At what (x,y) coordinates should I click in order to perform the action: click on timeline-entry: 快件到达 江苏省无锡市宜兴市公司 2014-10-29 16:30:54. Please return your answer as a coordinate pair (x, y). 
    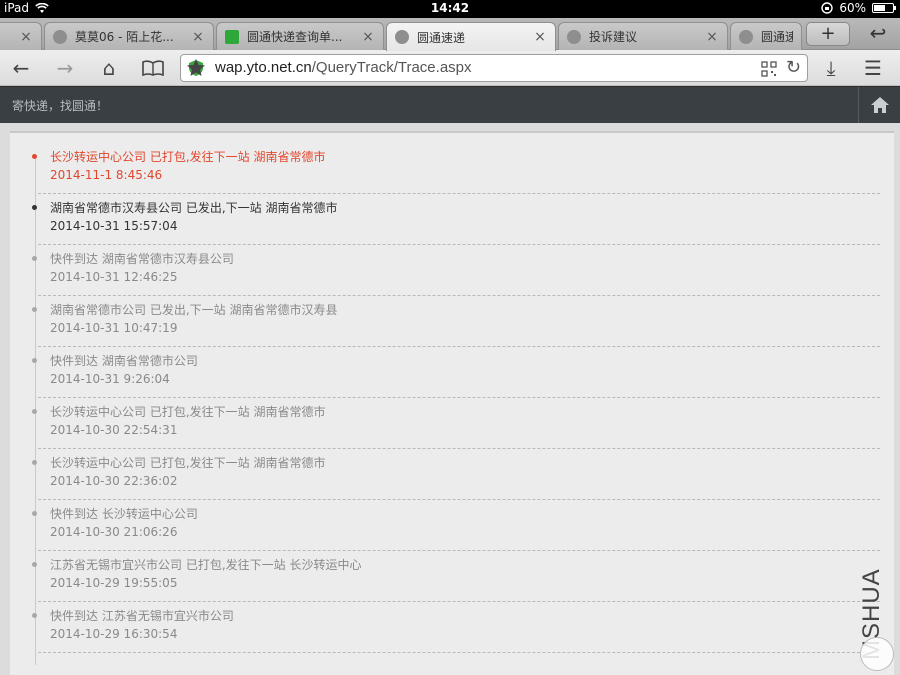
    Looking at the image, I should click on (456, 627).